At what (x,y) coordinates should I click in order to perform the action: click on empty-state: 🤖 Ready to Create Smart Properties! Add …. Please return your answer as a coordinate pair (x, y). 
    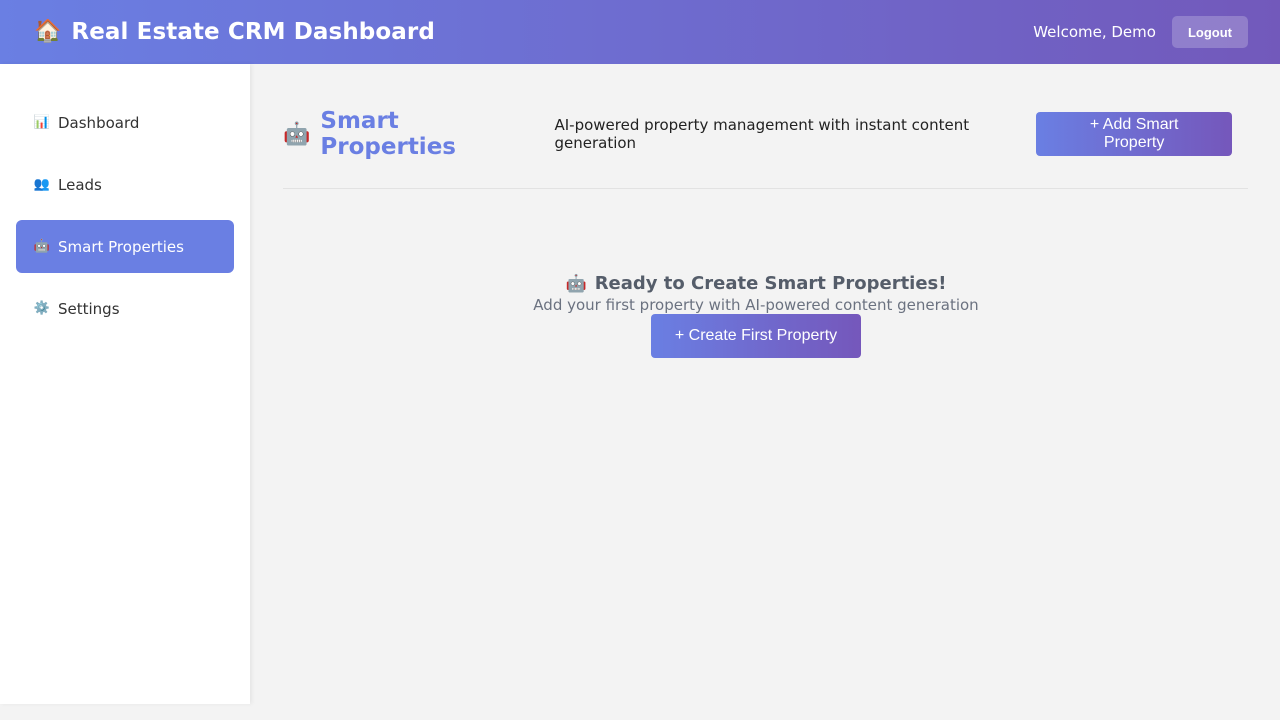
    Looking at the image, I should click on (756, 315).